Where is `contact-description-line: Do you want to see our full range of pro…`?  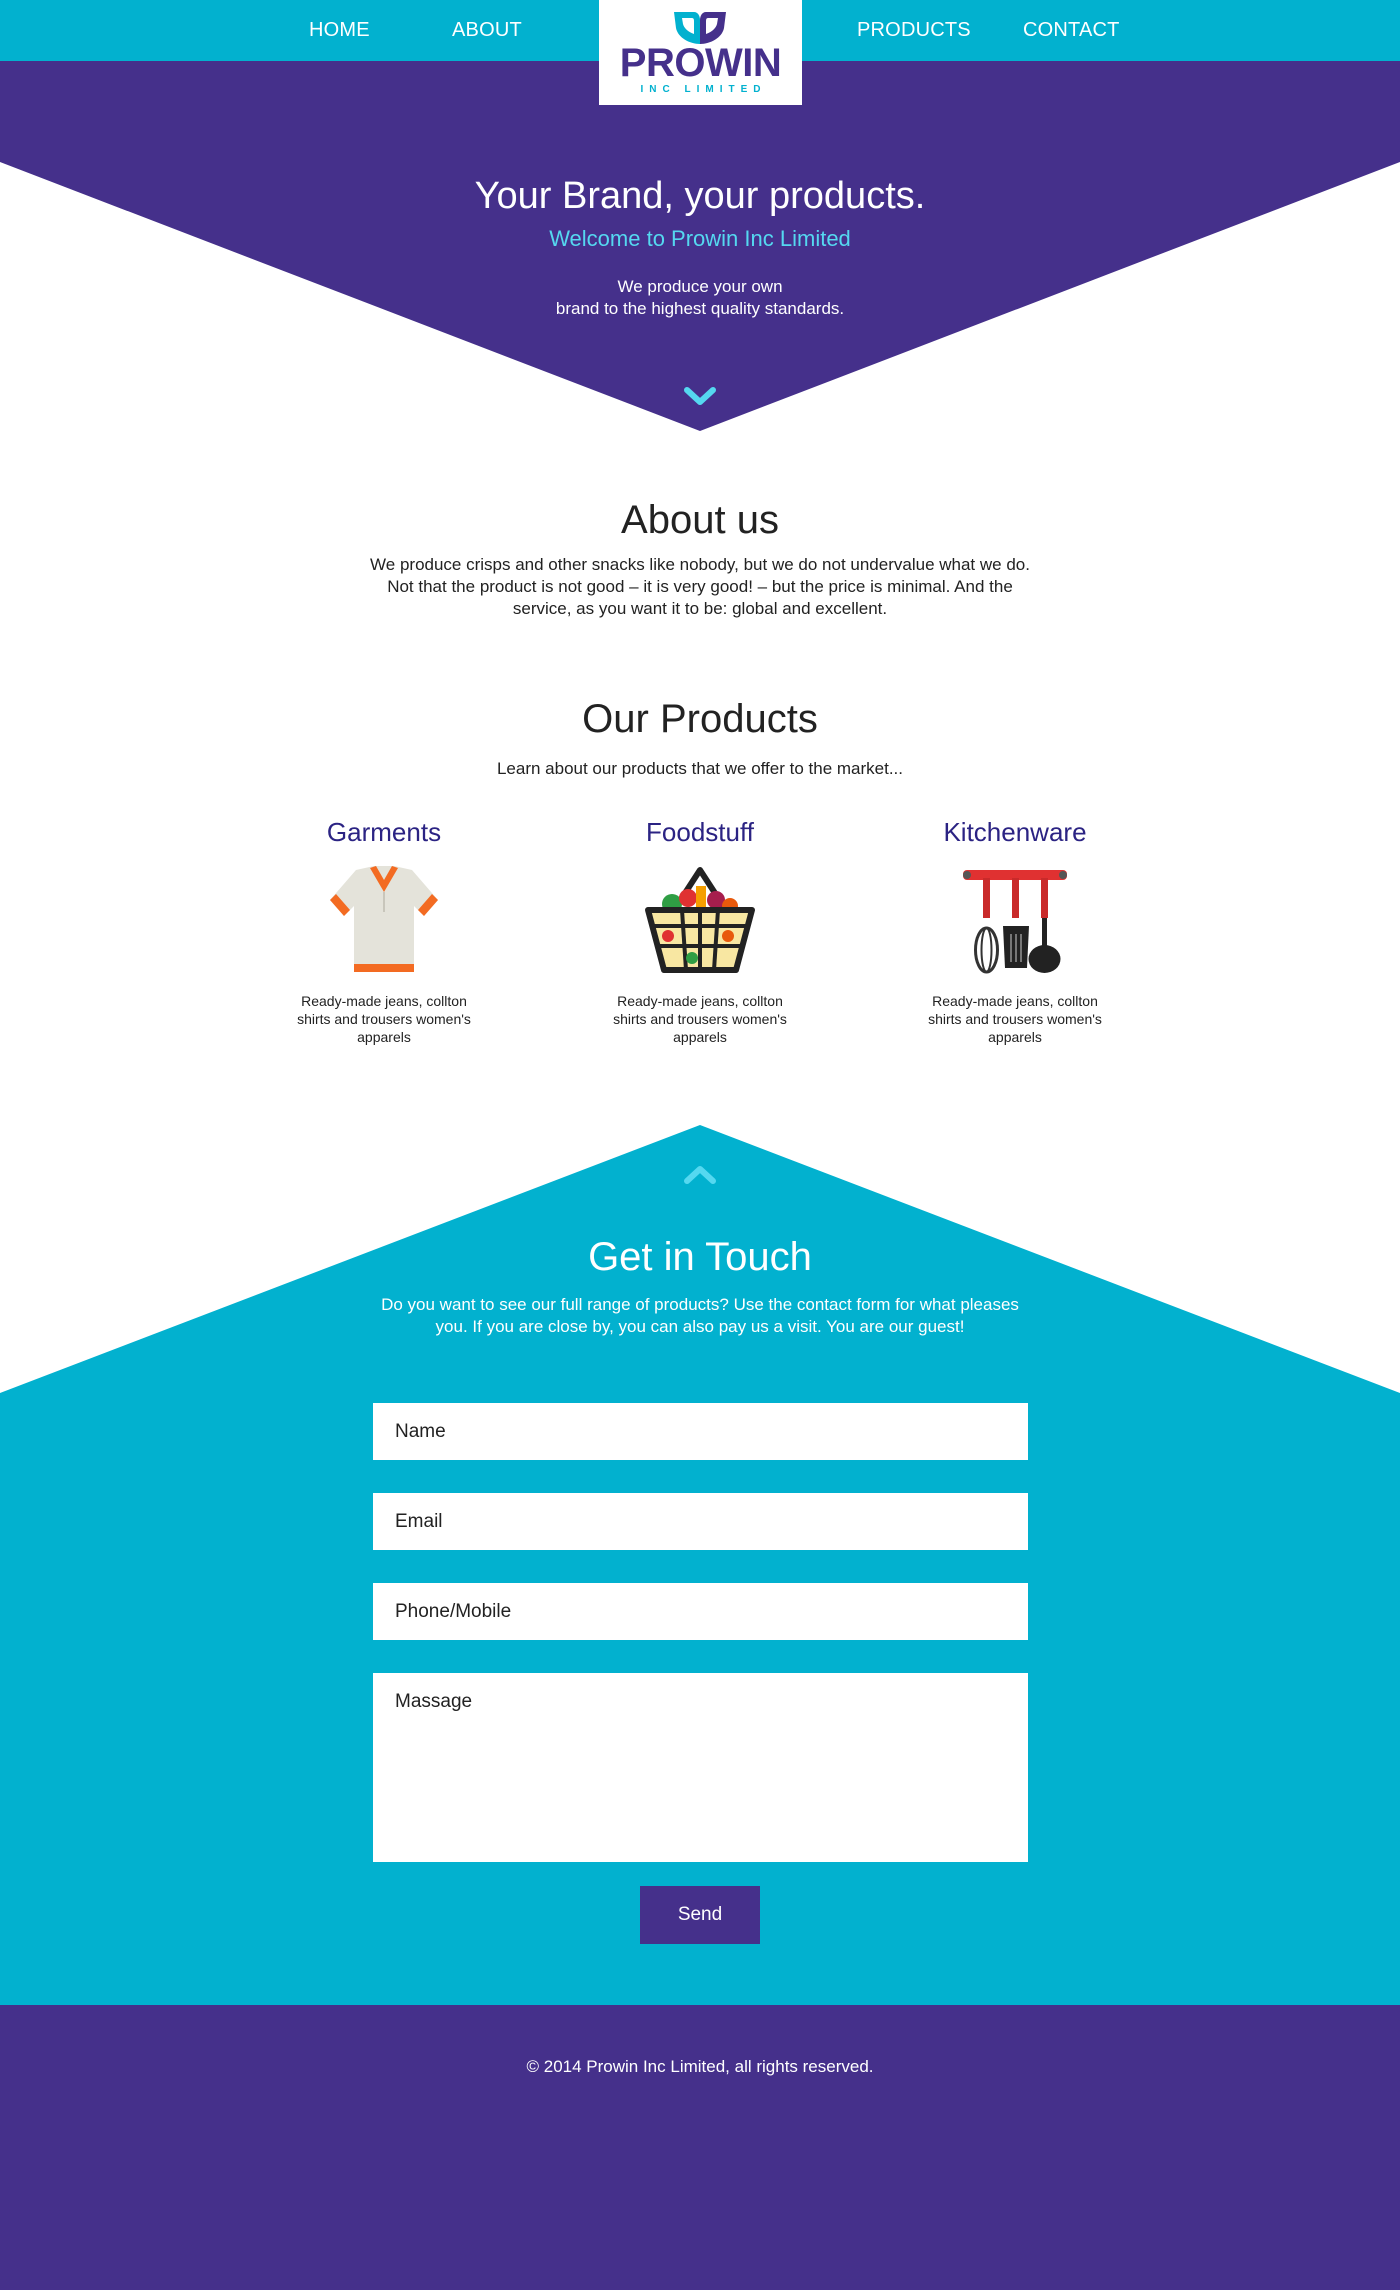 contact-description-line: Do you want to see our full range of pro… is located at coordinates (700, 1304).